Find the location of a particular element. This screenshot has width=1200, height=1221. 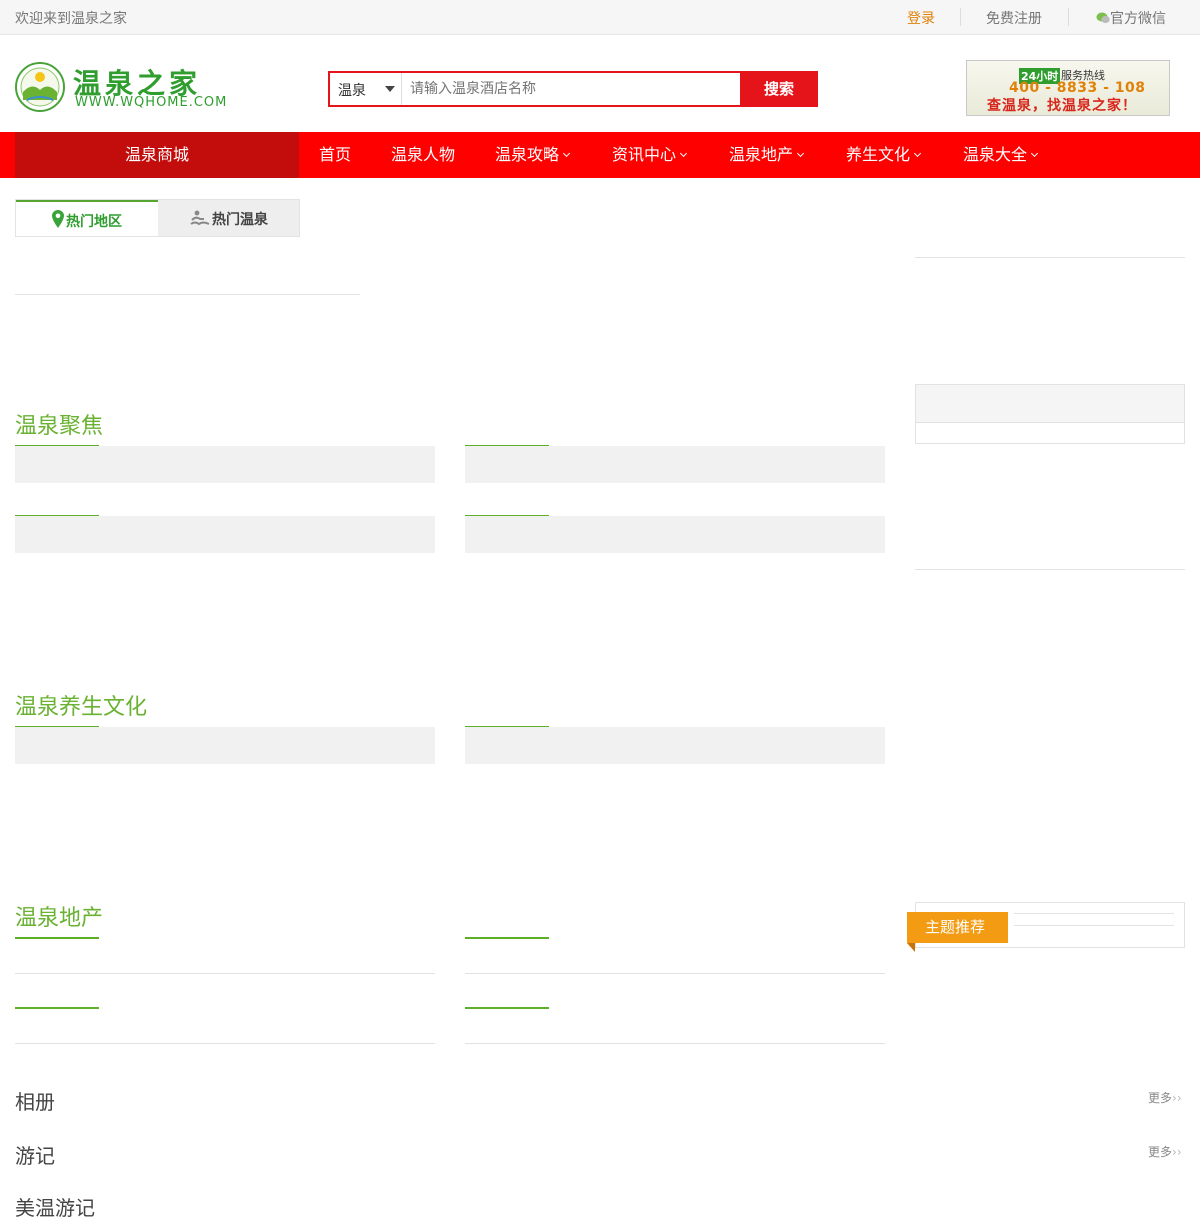

login-link: 登录 is located at coordinates (921, 18).